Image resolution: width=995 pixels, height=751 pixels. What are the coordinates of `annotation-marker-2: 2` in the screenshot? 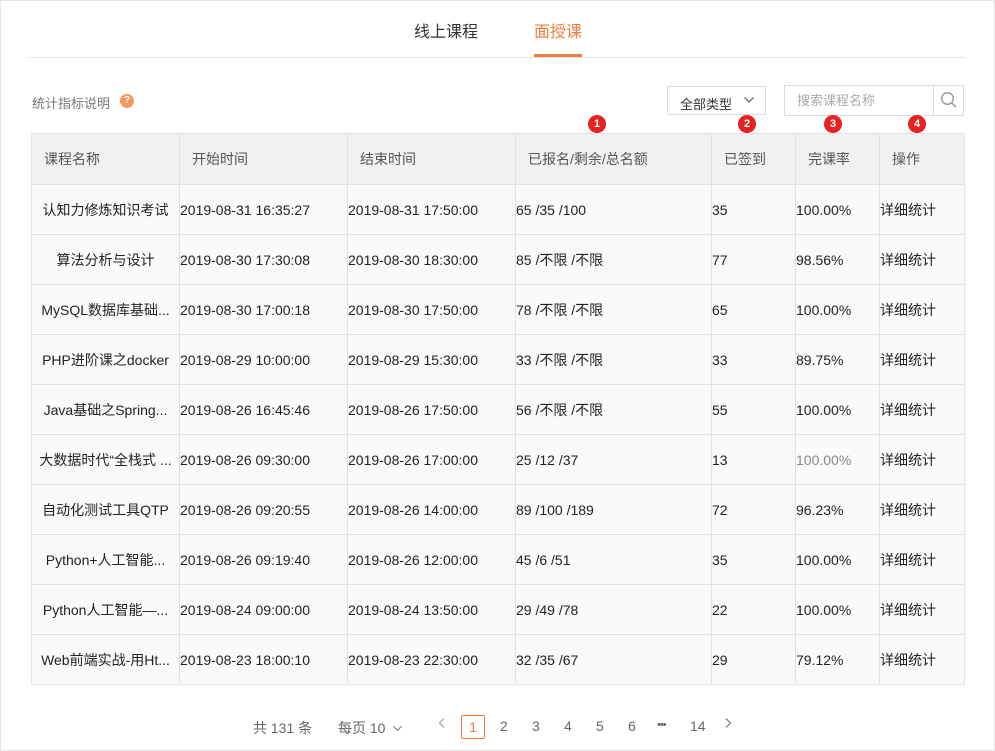 It's located at (747, 124).